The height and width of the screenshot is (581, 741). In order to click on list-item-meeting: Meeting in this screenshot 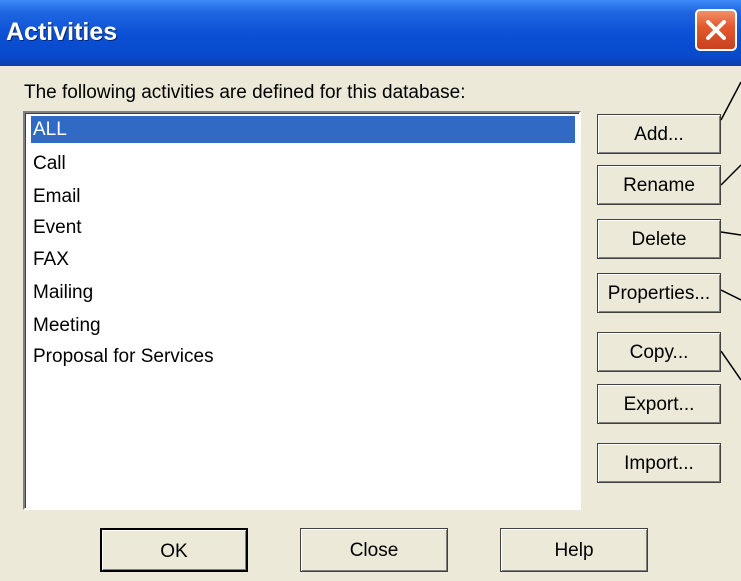, I will do `click(303, 325)`.